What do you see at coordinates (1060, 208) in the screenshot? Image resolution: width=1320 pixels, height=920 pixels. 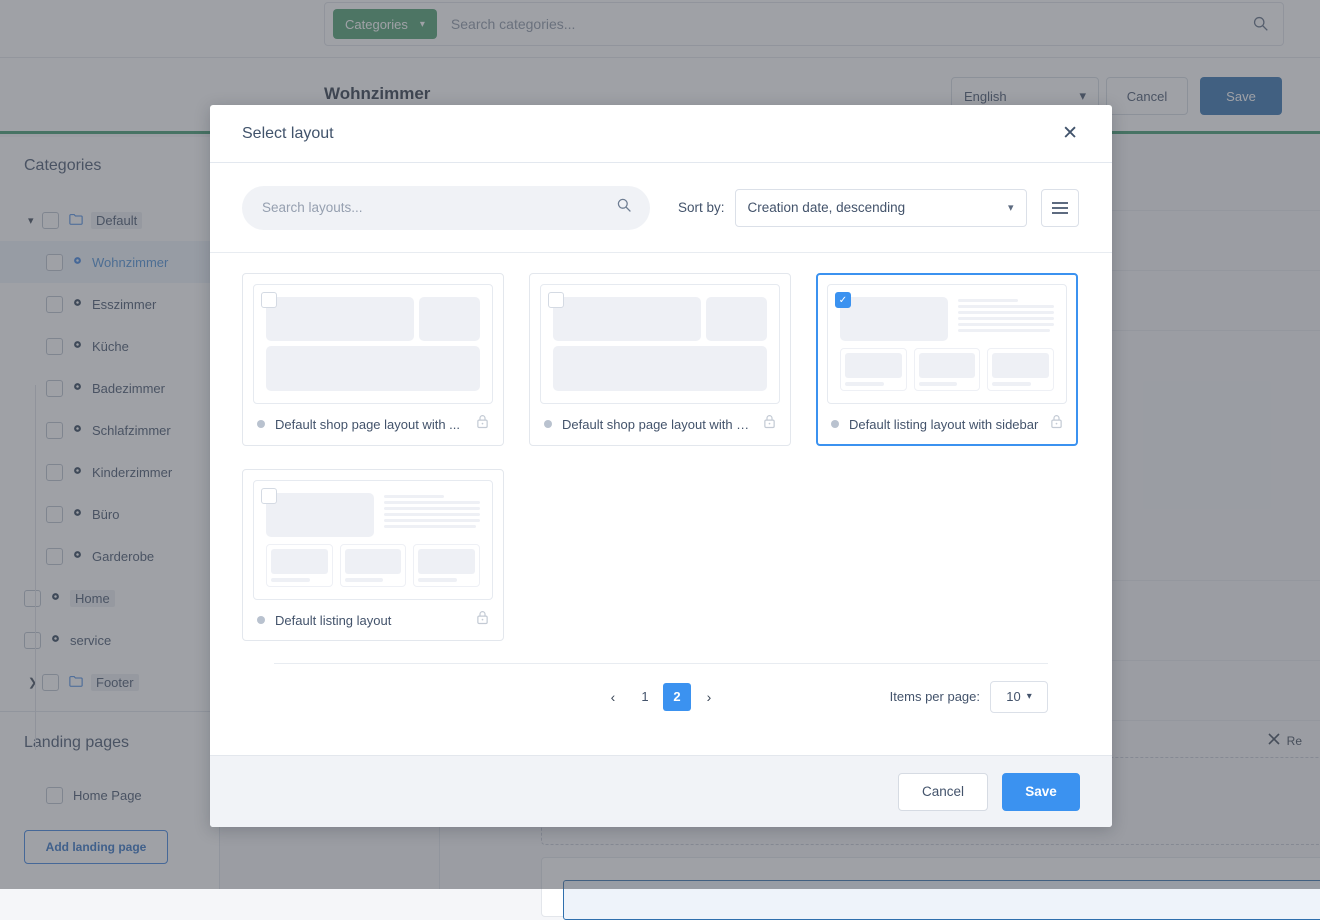 I see `list-view-icon` at bounding box center [1060, 208].